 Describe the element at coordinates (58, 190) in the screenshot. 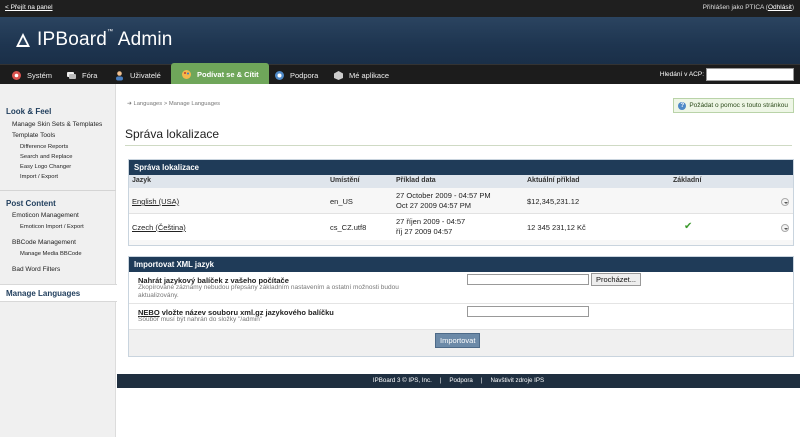

I see `sidebar-divider` at that location.